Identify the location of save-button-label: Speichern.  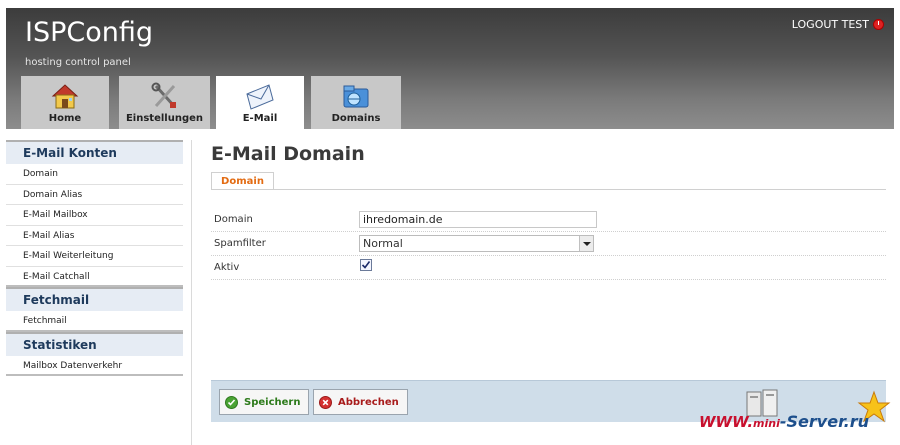
(272, 402).